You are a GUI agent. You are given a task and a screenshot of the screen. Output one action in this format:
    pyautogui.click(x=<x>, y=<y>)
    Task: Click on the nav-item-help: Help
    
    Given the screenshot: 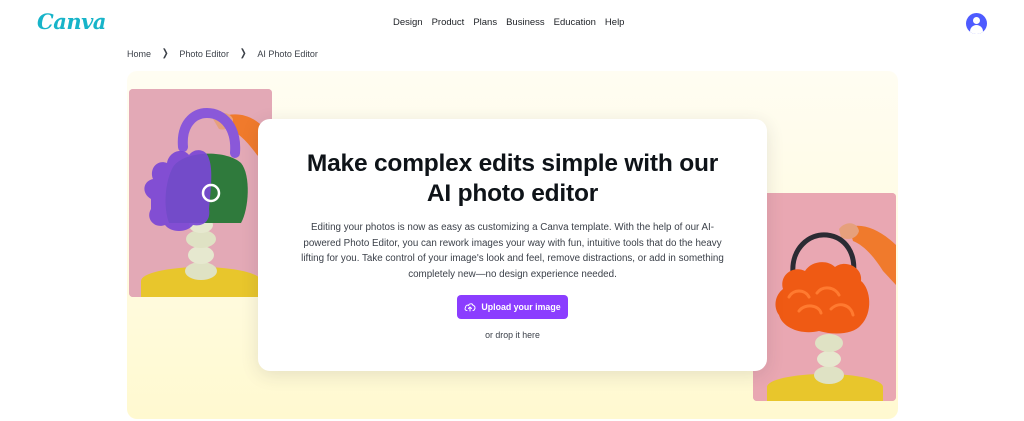 What is the action you would take?
    pyautogui.click(x=615, y=22)
    